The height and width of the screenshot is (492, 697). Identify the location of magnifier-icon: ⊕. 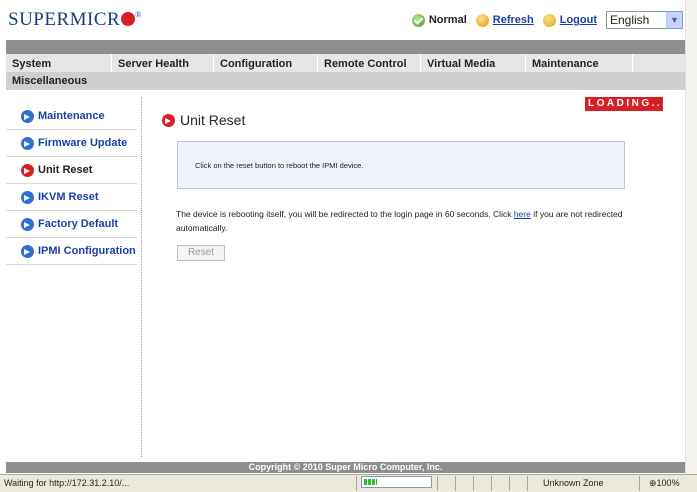
(653, 483).